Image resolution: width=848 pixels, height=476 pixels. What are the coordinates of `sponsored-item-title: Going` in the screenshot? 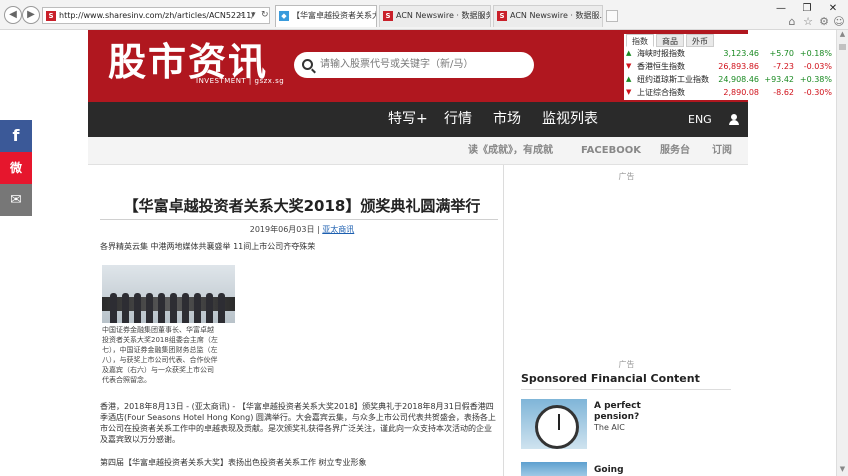 It's located at (609, 470).